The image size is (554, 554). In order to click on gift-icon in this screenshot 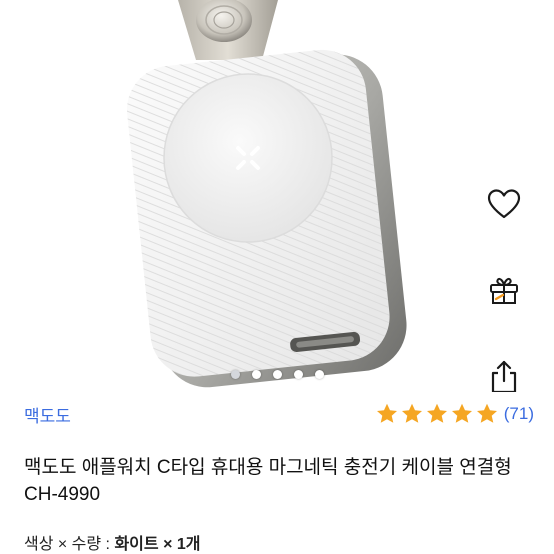, I will do `click(504, 290)`.